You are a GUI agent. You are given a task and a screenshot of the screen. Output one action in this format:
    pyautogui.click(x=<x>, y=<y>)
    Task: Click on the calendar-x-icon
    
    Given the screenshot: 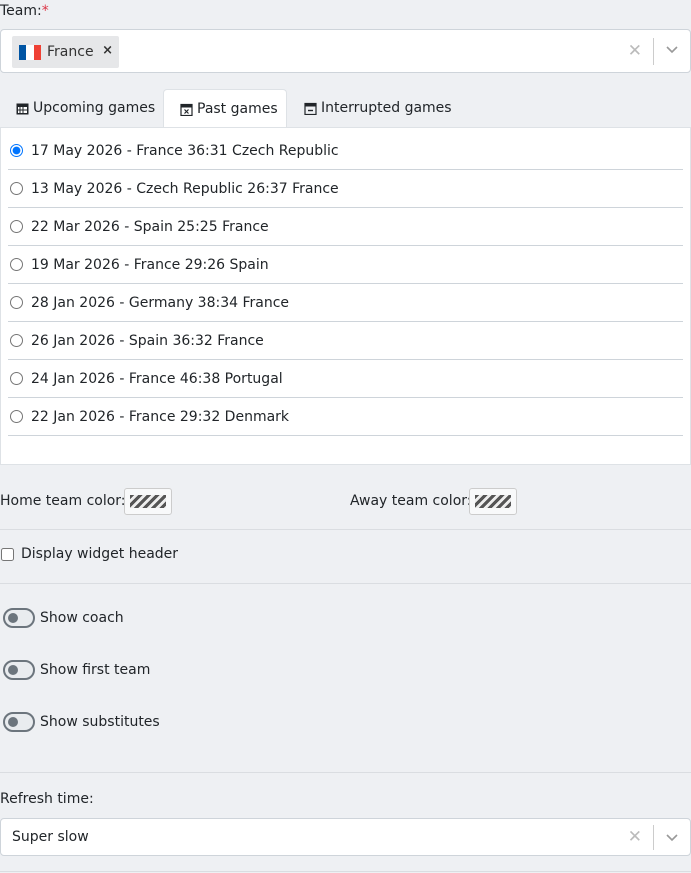 What is the action you would take?
    pyautogui.click(x=186, y=109)
    